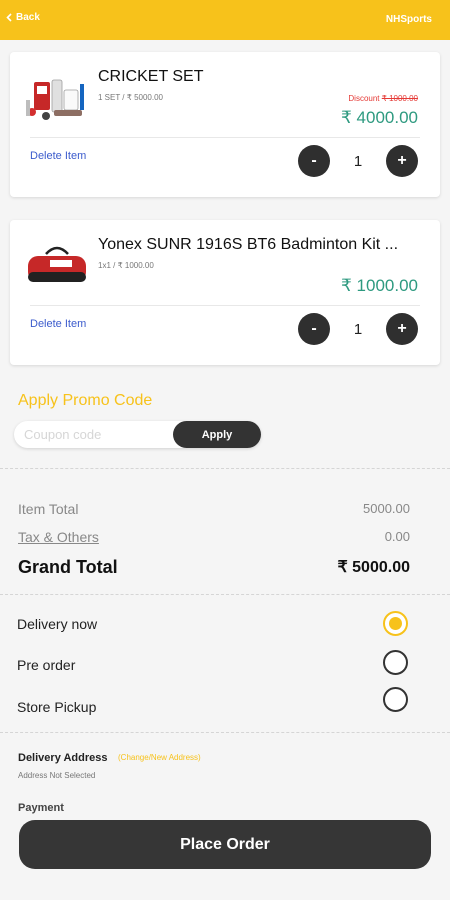  Describe the element at coordinates (85, 400) in the screenshot. I see `promo-title: Apply Promo Code` at that location.